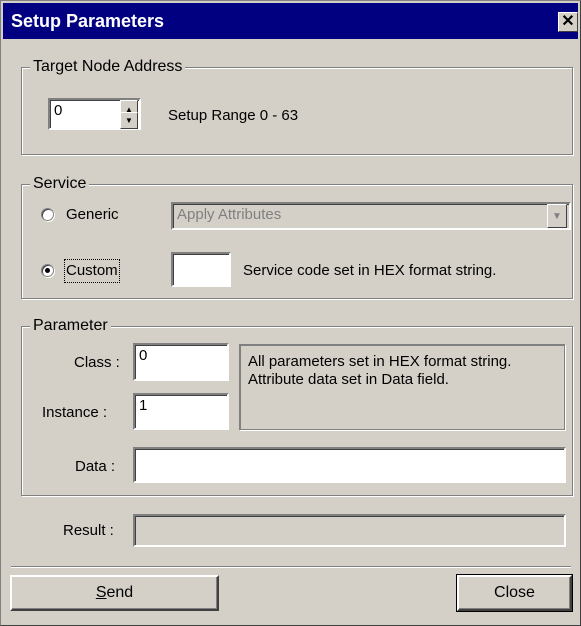 Image resolution: width=581 pixels, height=626 pixels. I want to click on result-field, so click(349, 530).